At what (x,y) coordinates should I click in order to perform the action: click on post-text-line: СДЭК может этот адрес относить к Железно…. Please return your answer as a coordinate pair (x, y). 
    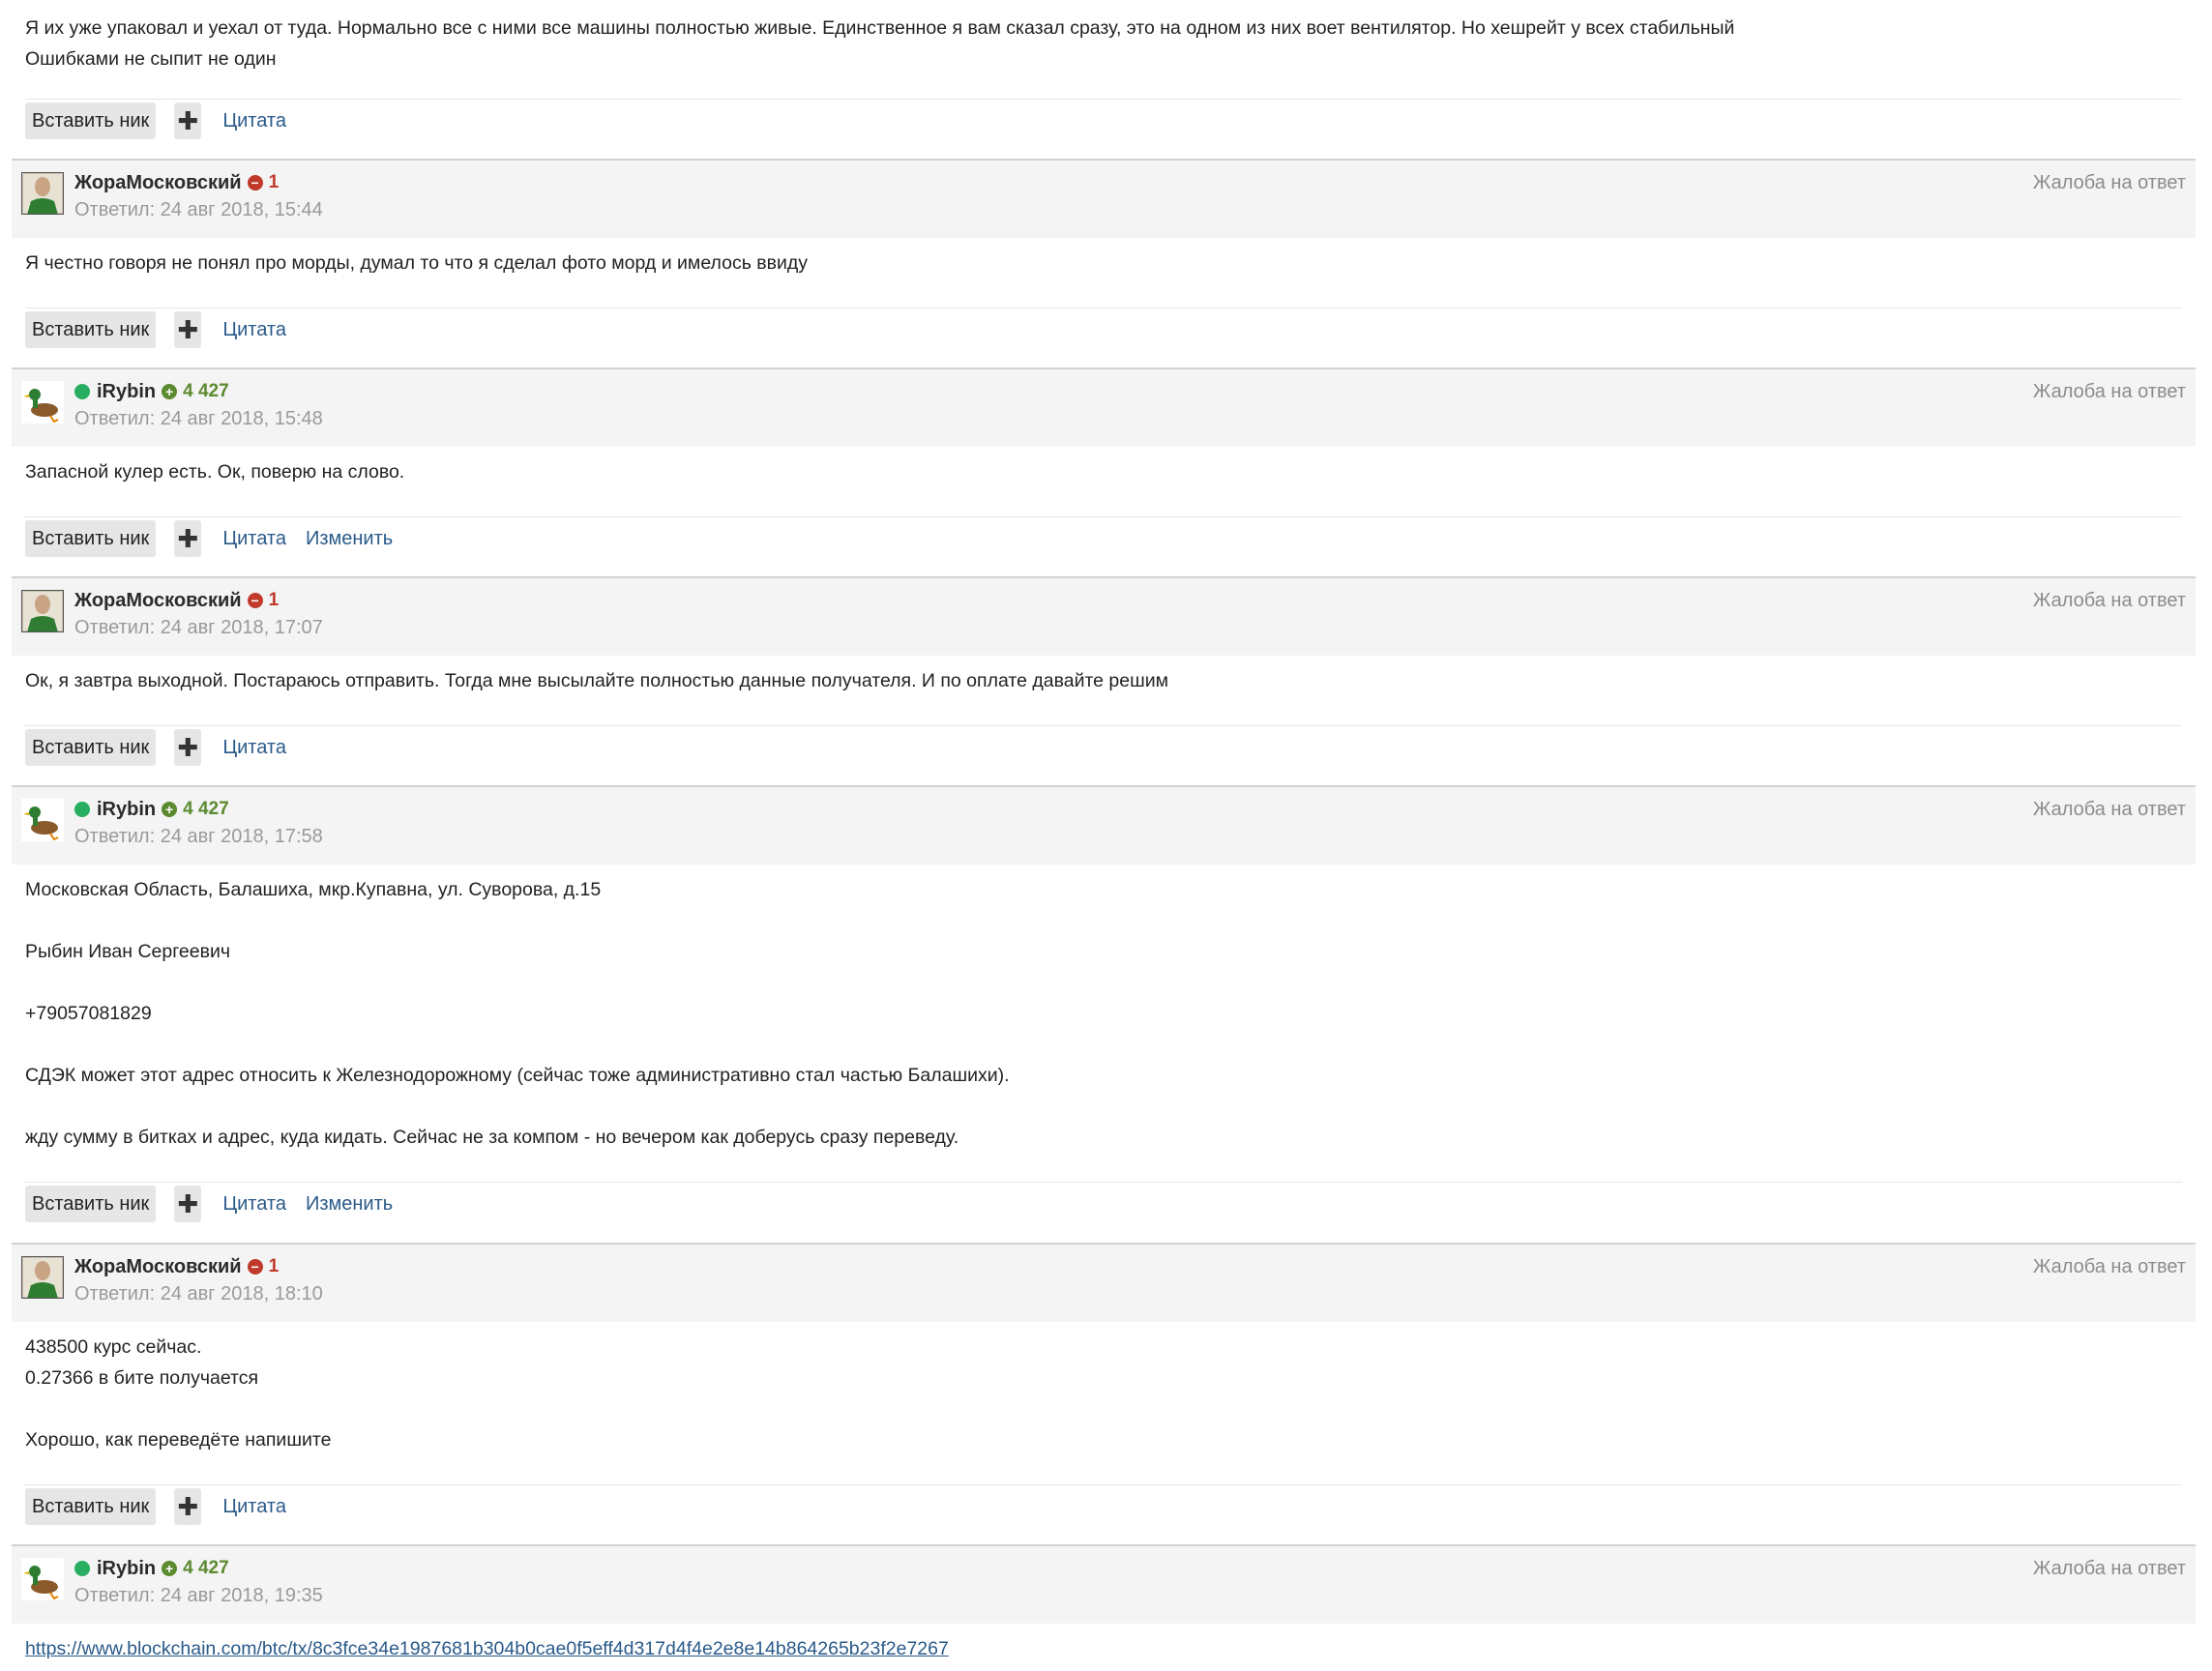
    Looking at the image, I should click on (517, 1075).